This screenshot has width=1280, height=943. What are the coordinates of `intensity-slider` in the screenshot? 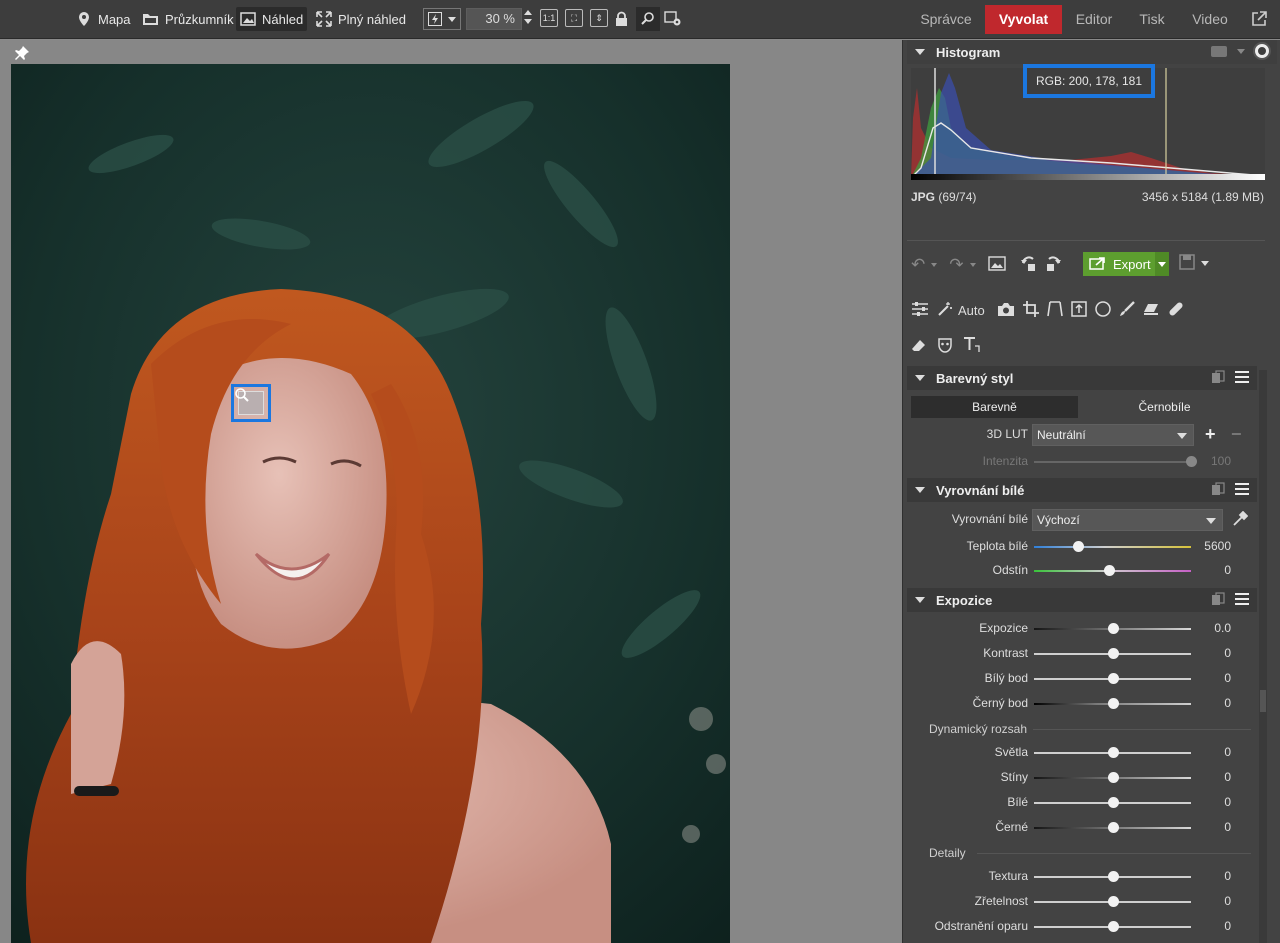 It's located at (1115, 461).